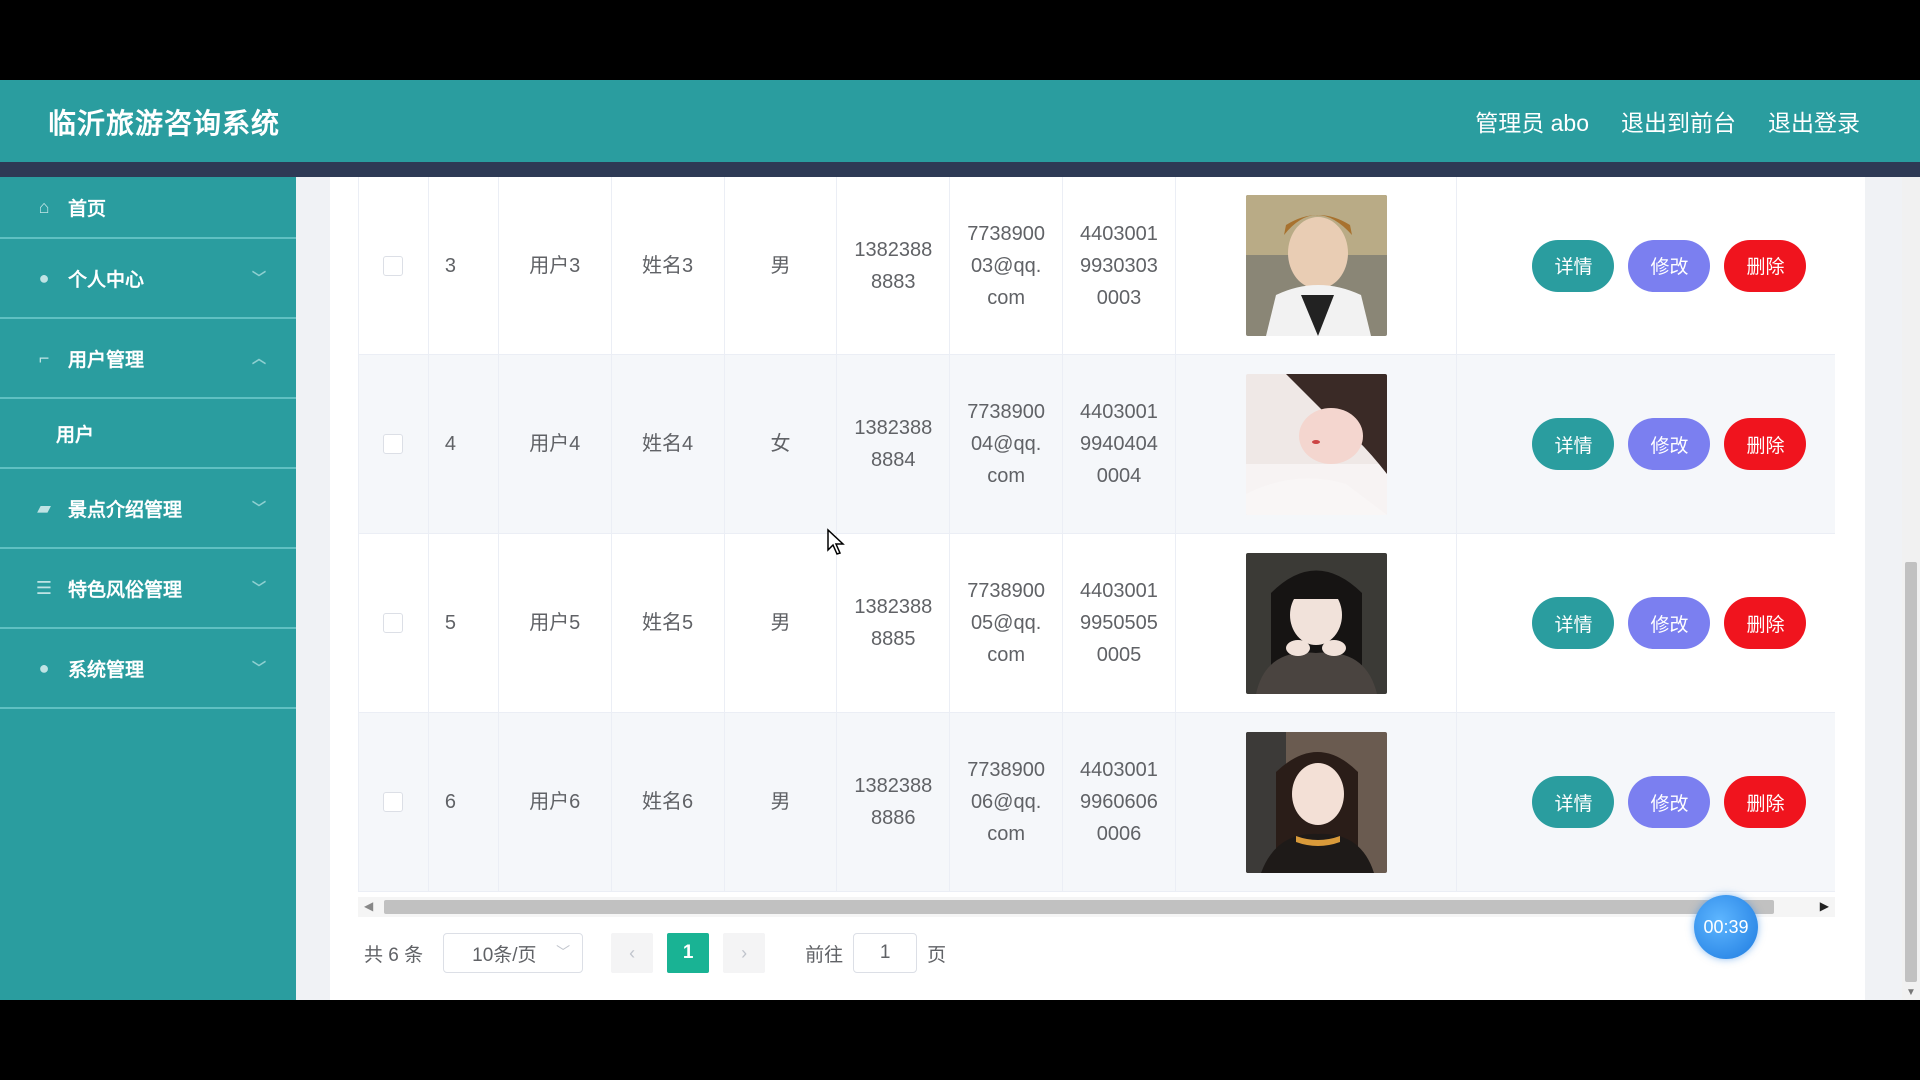 The width and height of the screenshot is (1920, 1080). Describe the element at coordinates (688, 953) in the screenshot. I see `page-number-current: 1` at that location.